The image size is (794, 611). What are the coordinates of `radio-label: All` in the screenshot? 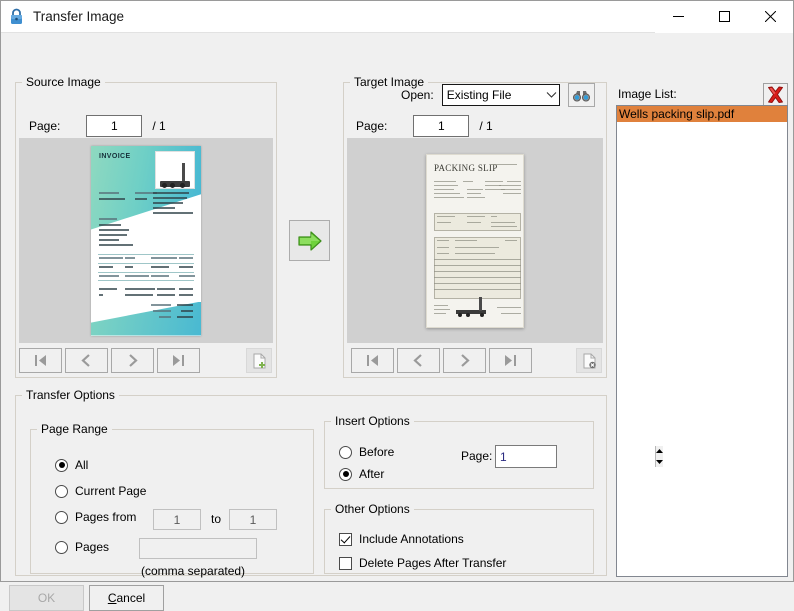 It's located at (82, 465).